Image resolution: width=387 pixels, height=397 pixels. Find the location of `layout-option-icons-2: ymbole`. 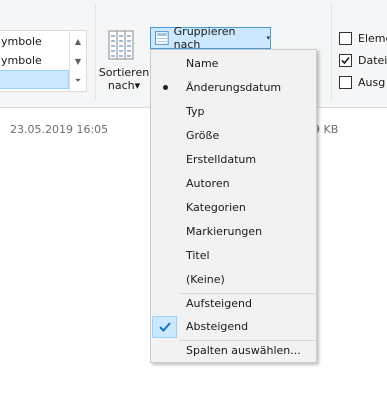

layout-option-icons-2: ymbole is located at coordinates (34, 60).